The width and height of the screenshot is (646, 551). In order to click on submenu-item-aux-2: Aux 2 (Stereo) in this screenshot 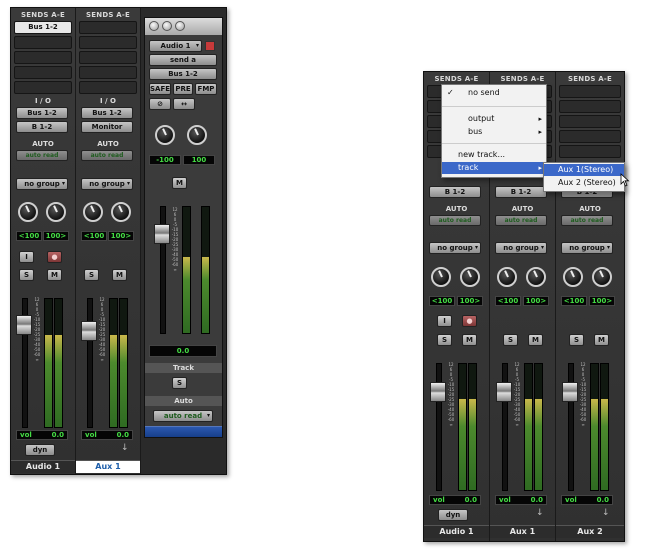, I will do `click(584, 183)`.